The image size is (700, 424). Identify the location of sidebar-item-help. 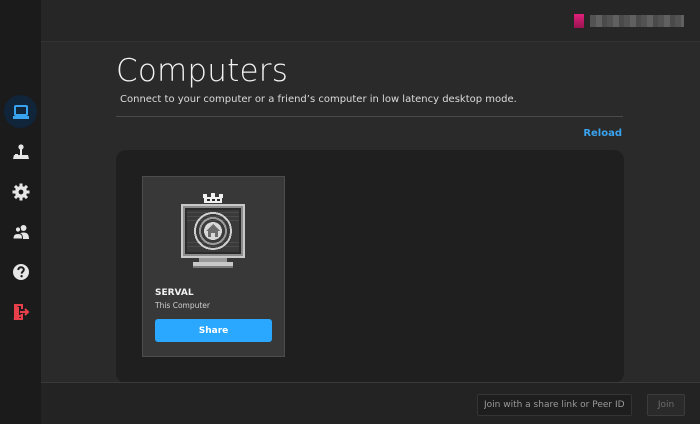
(20, 271).